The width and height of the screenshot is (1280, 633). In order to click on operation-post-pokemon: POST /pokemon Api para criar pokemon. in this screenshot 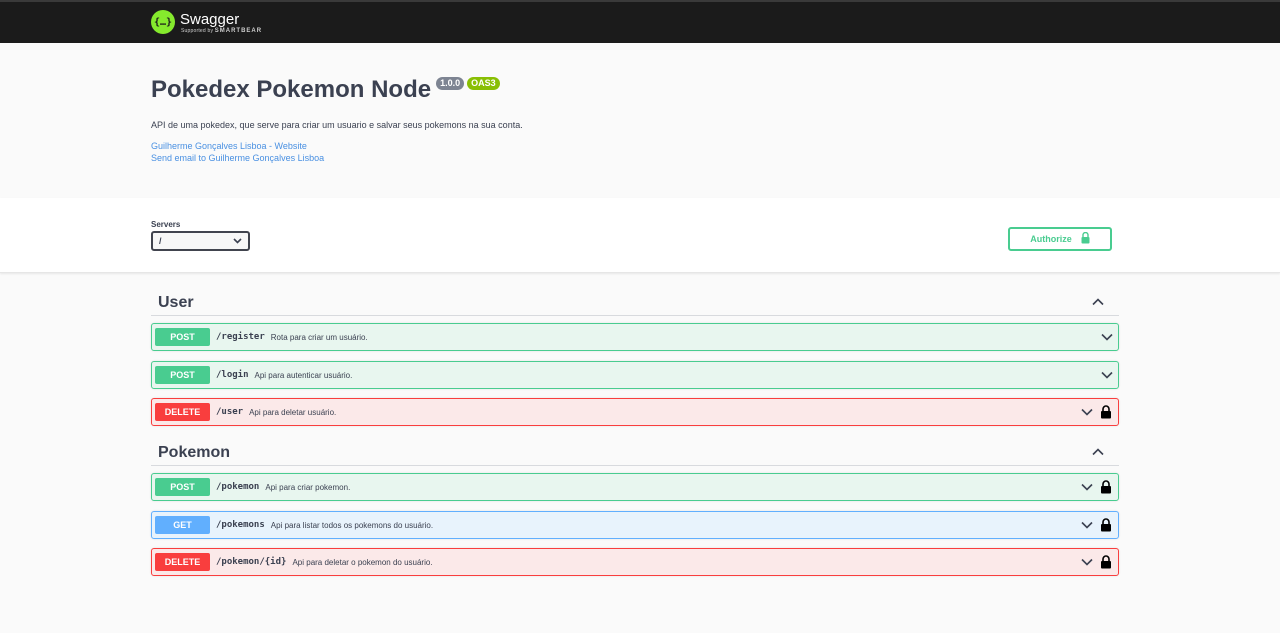, I will do `click(635, 487)`.